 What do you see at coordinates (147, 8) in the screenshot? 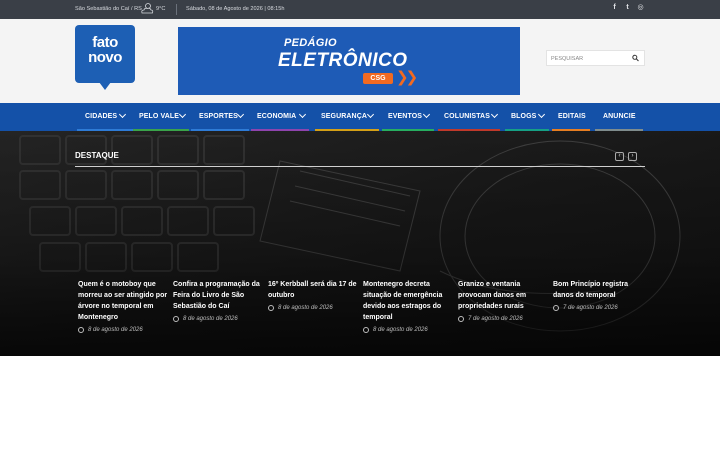
I see `cloud-sun-icon` at bounding box center [147, 8].